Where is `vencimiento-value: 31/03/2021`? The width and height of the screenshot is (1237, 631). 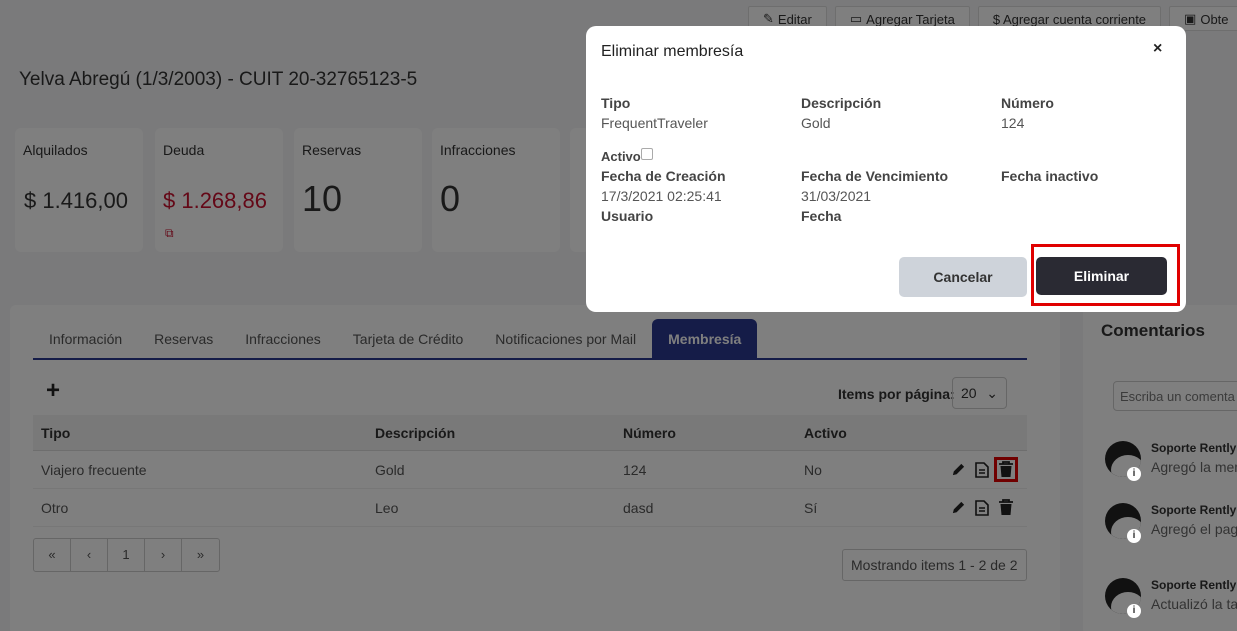 vencimiento-value: 31/03/2021 is located at coordinates (836, 196).